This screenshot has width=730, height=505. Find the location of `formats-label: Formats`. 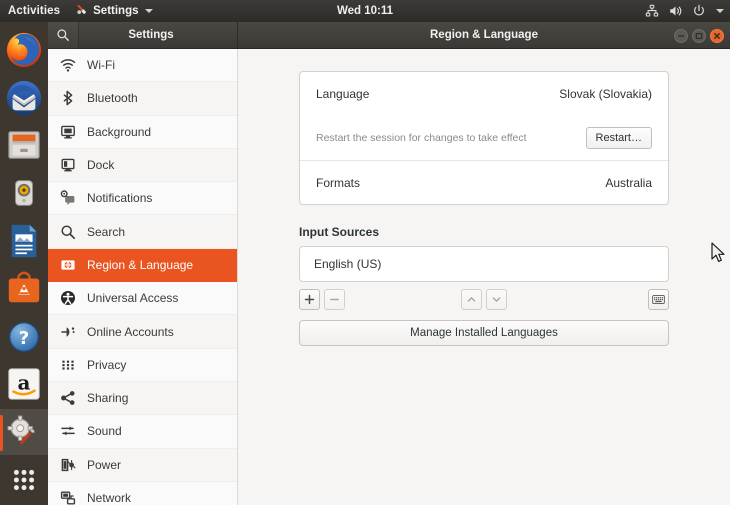

formats-label: Formats is located at coordinates (338, 182).